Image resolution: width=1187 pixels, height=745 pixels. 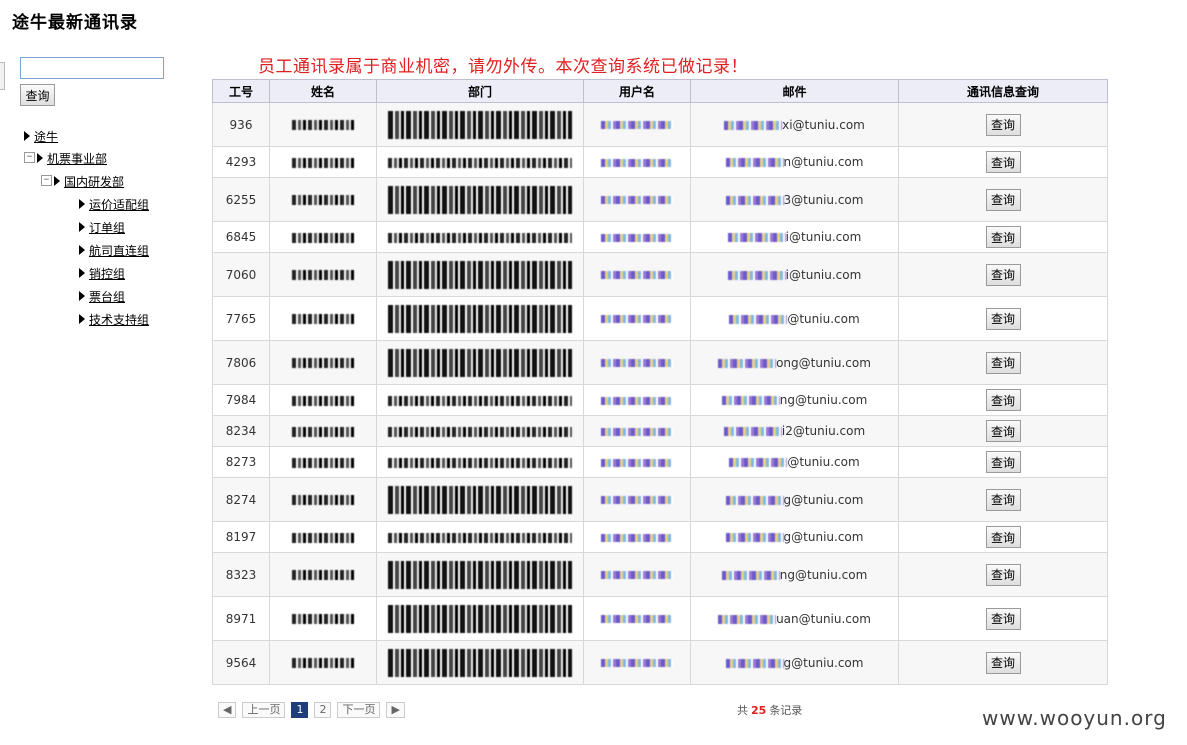 I want to click on cell-email: g@tuniu.com, so click(x=794, y=537).